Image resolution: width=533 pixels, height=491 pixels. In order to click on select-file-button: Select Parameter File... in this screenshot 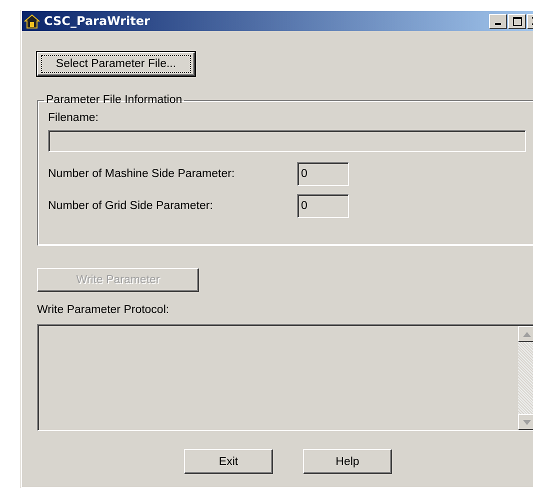, I will do `click(116, 64)`.